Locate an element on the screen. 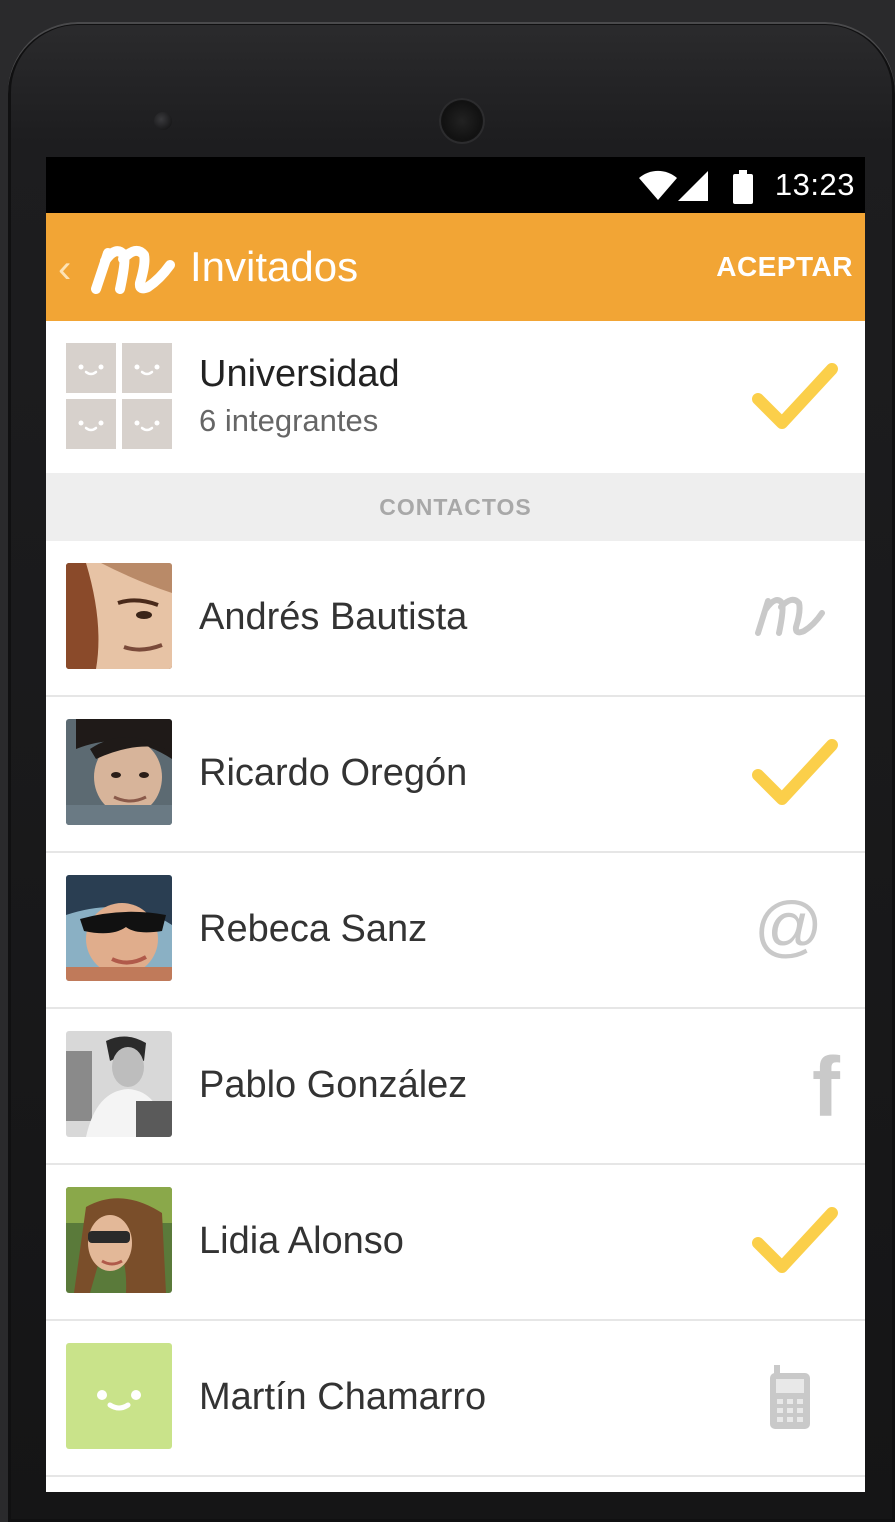  status-bar: 13:23 is located at coordinates (455, 185).